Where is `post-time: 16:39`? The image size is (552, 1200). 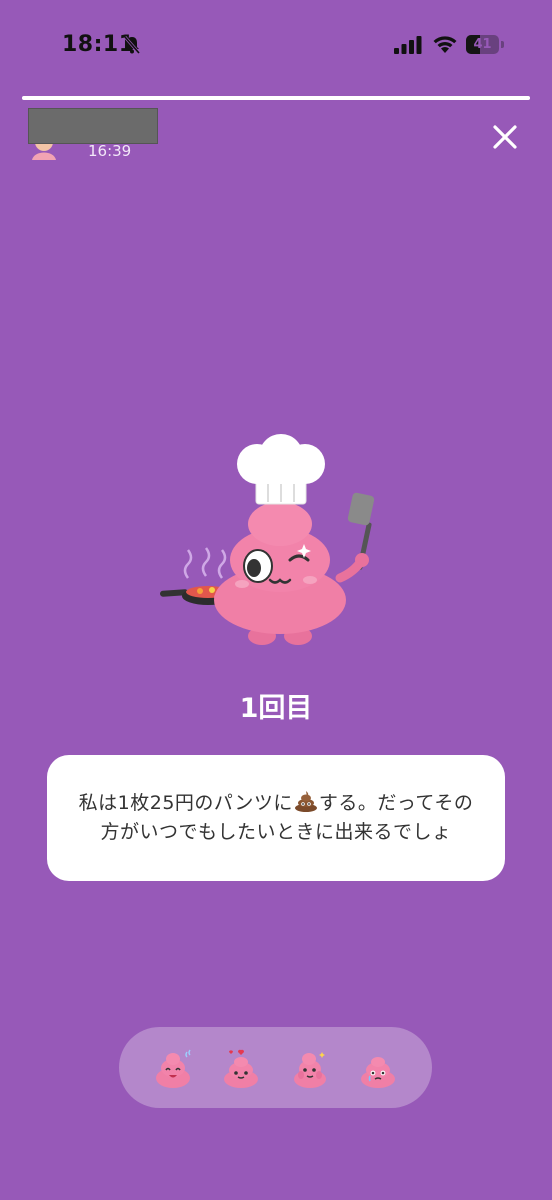 post-time: 16:39 is located at coordinates (110, 151).